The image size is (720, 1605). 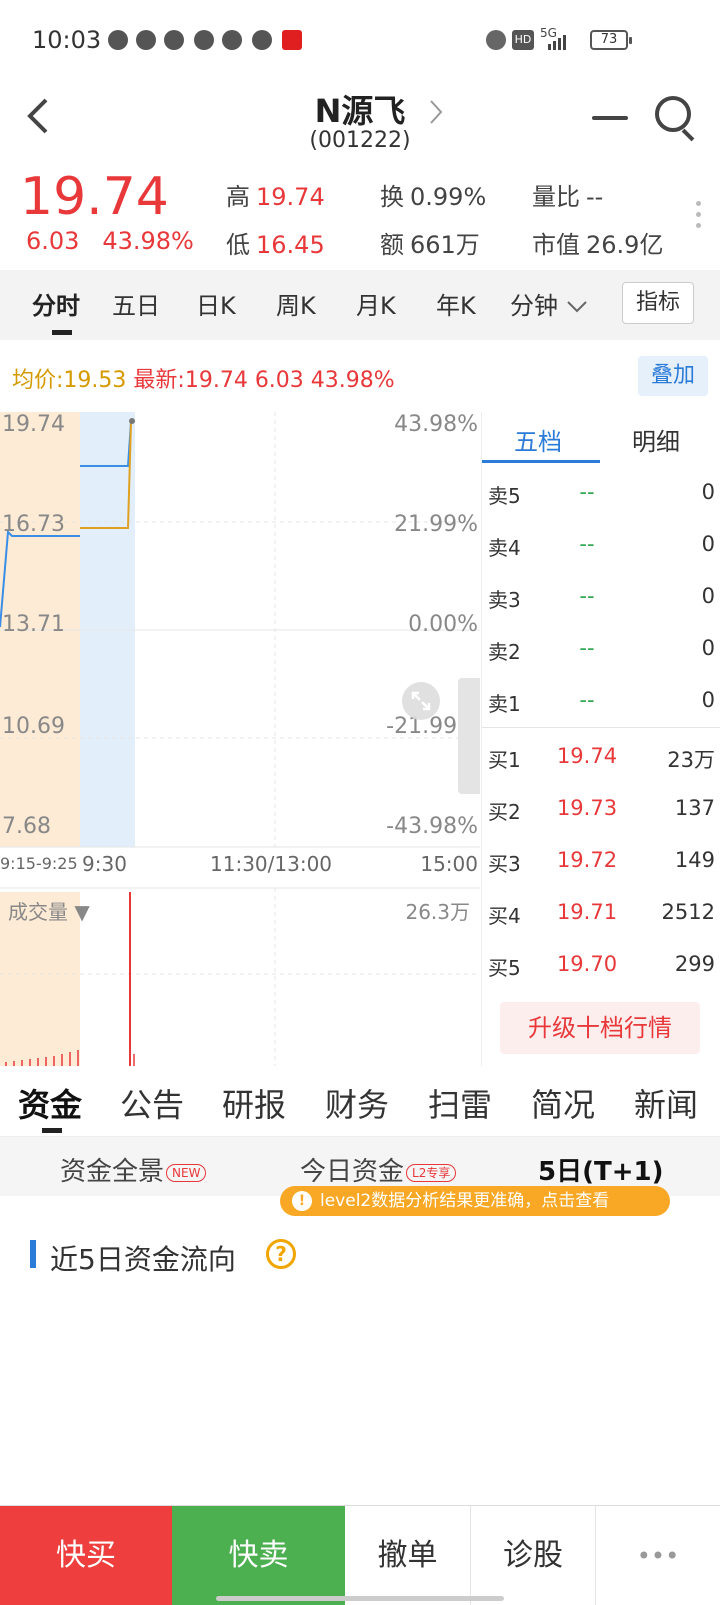 I want to click on info-tabs: 资金 公告 研报 财务 扫雷 简况 新闻, so click(x=360, y=1101).